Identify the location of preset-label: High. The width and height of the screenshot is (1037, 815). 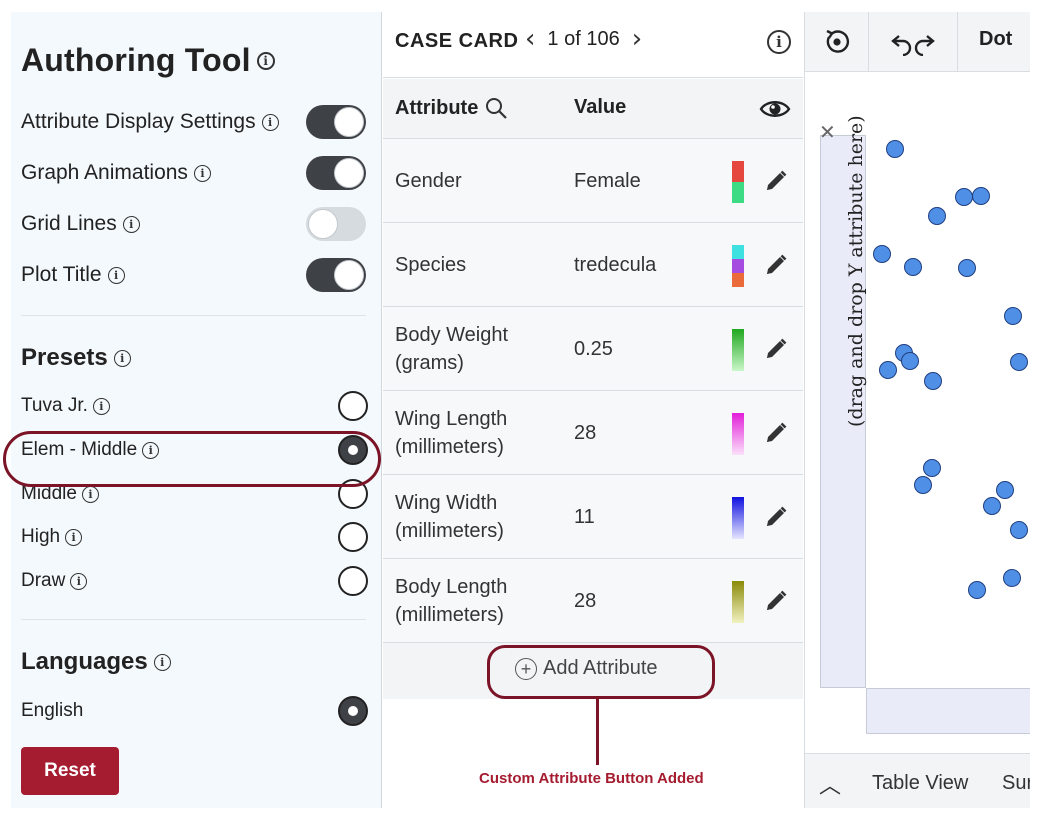
(41, 536).